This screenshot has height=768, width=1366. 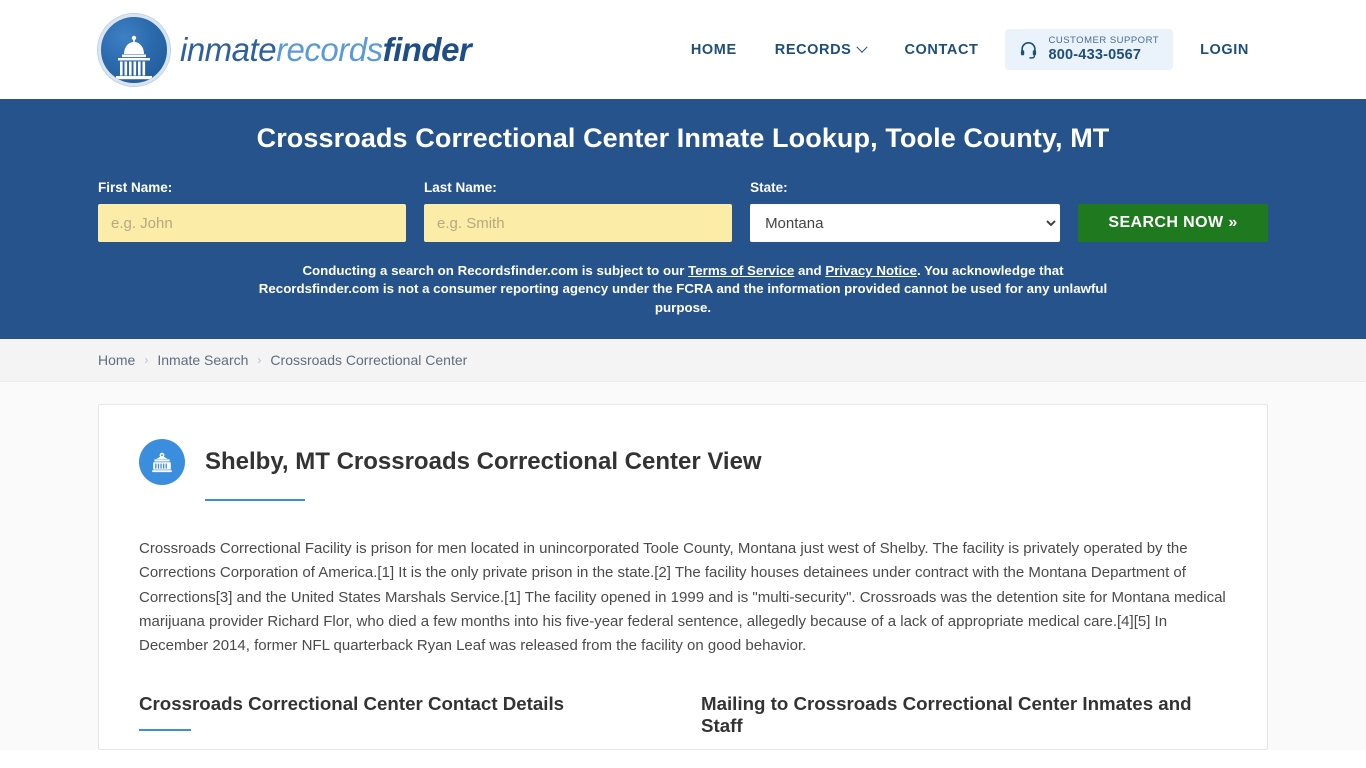 I want to click on disclaimer-part-2: and, so click(x=810, y=270).